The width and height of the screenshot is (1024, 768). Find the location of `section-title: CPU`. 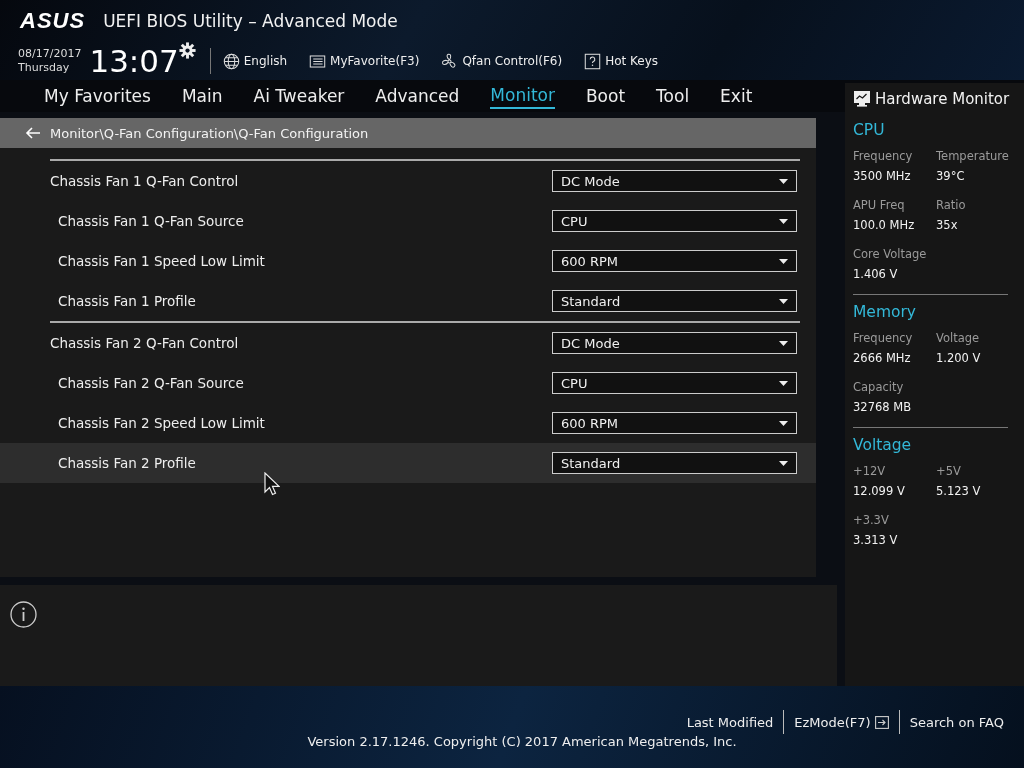

section-title: CPU is located at coordinates (869, 130).